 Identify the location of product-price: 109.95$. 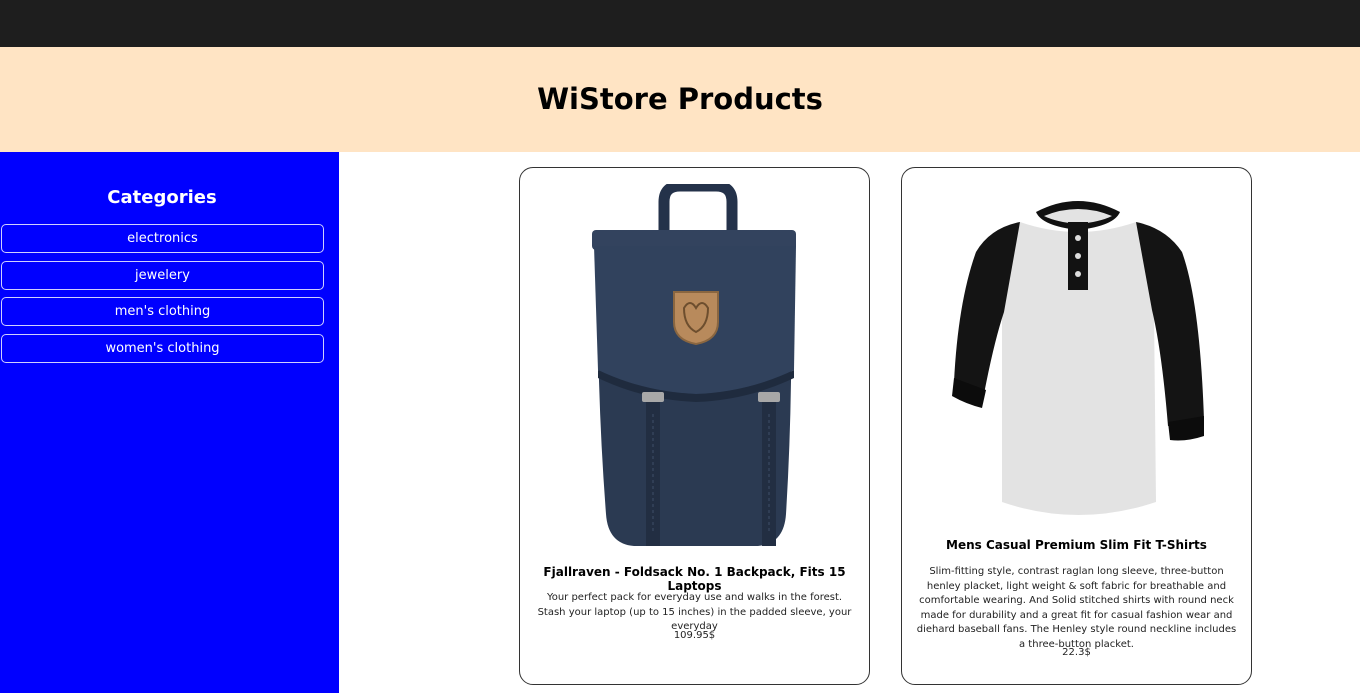
(694, 635).